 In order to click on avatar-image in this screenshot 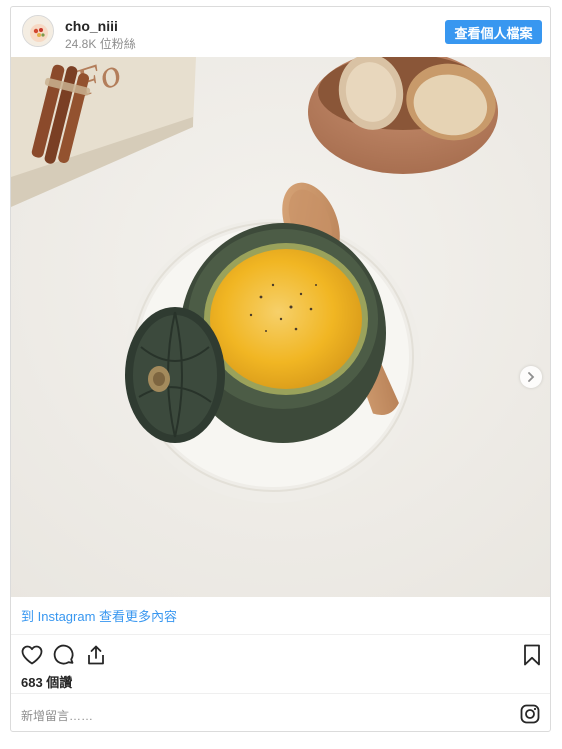, I will do `click(38, 31)`.